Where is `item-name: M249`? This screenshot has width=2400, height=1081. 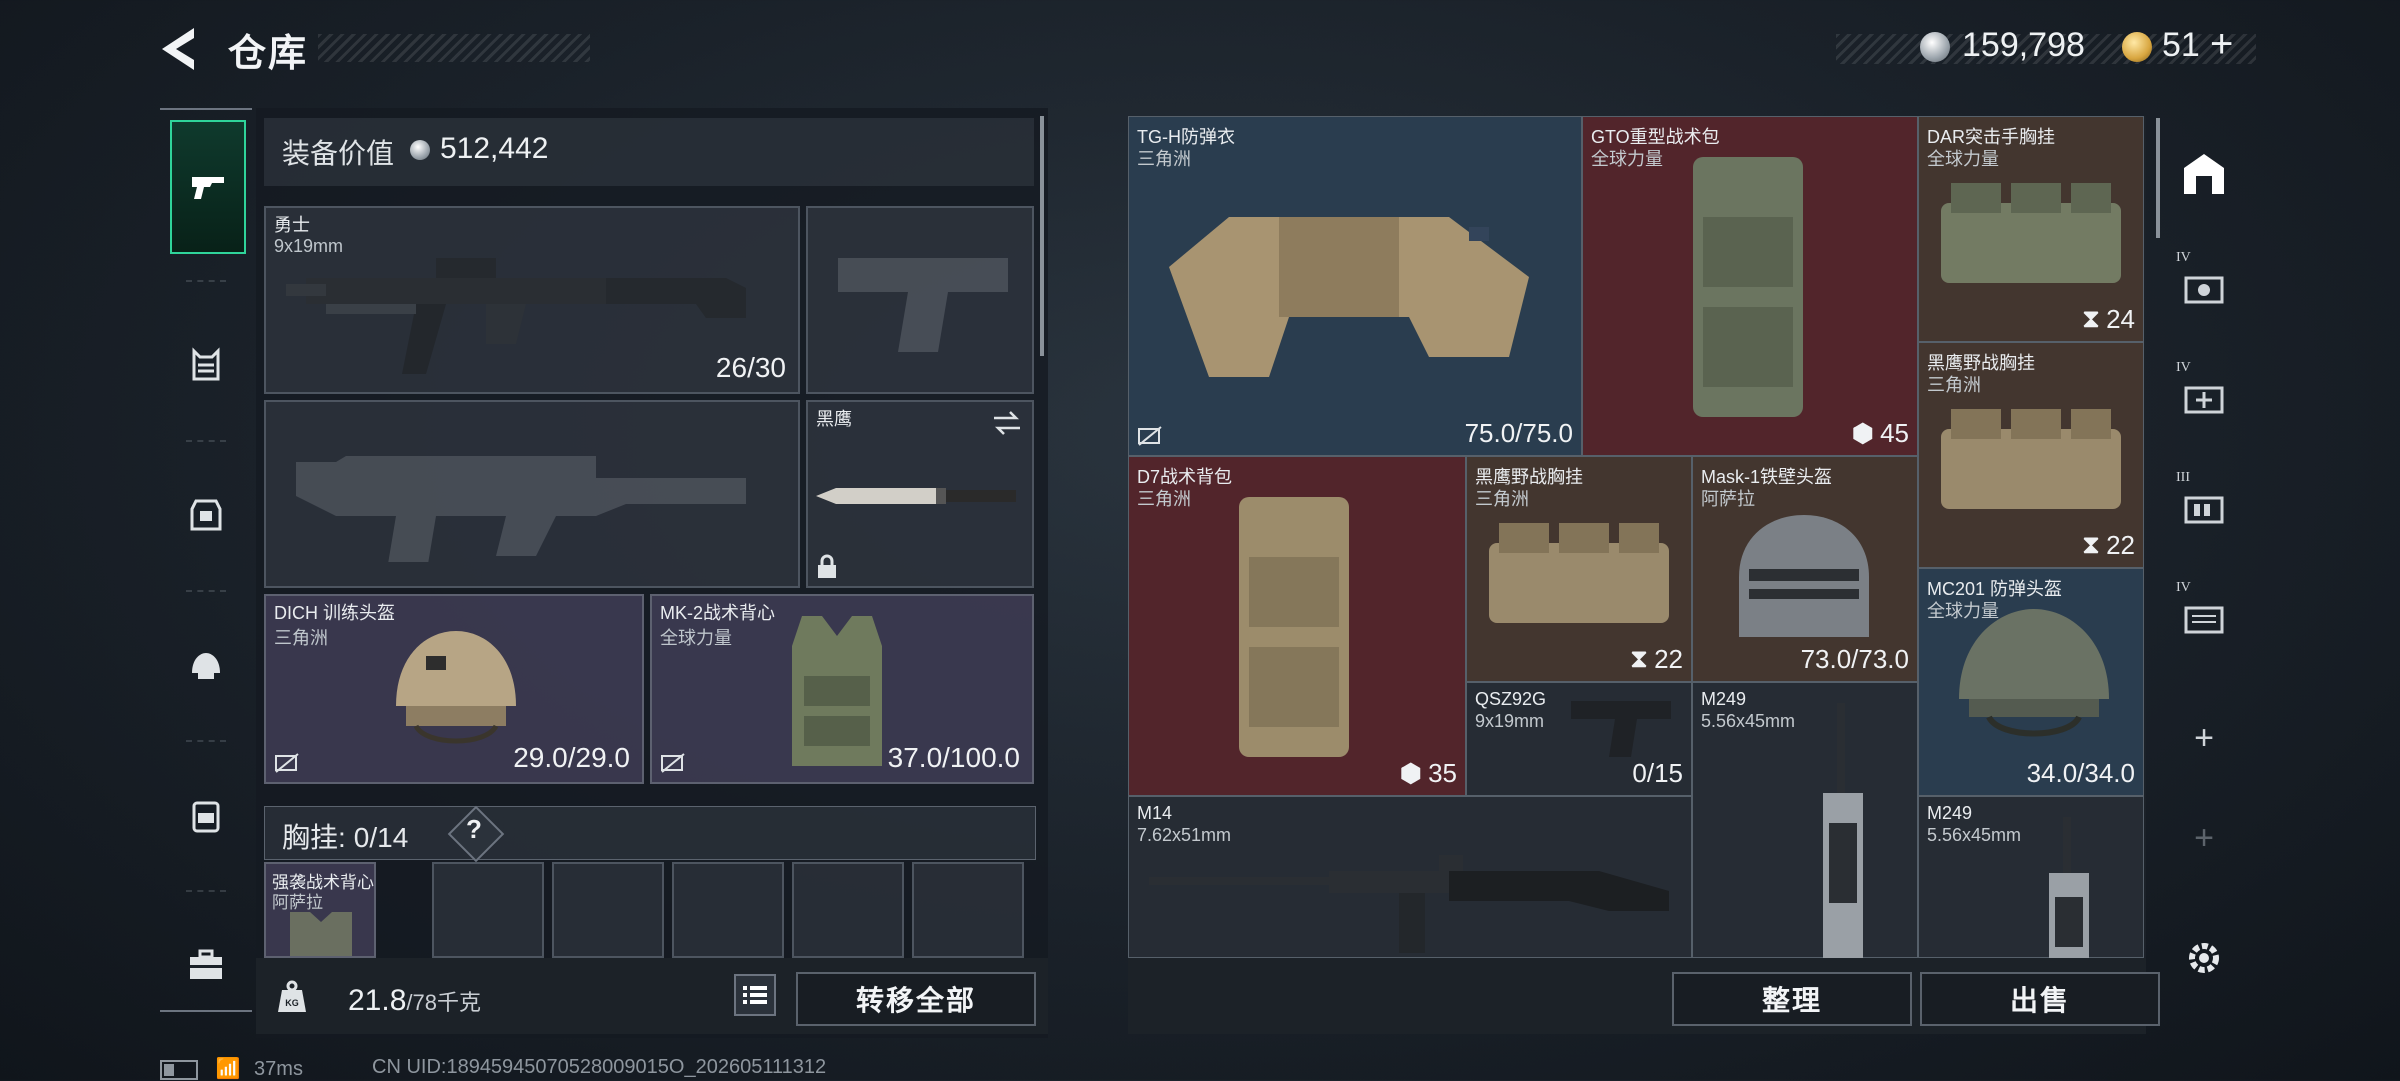
item-name: M249 is located at coordinates (1724, 699).